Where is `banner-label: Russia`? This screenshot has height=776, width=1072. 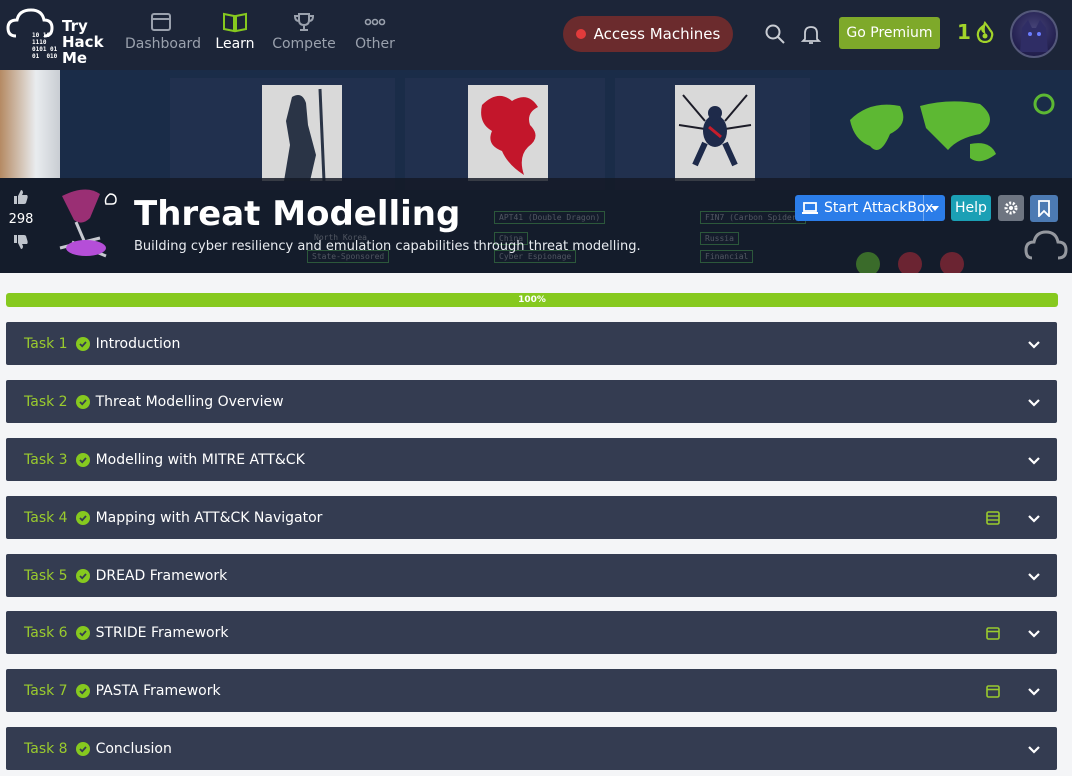 banner-label: Russia is located at coordinates (719, 238).